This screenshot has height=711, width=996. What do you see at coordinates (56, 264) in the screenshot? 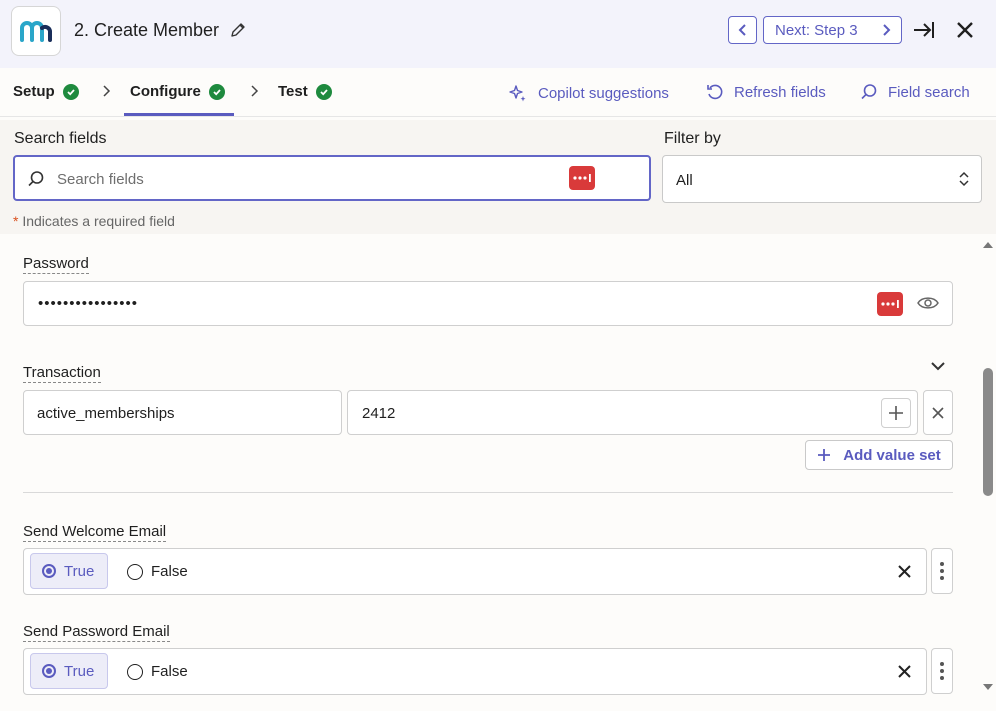
I see `password-label: Password` at bounding box center [56, 264].